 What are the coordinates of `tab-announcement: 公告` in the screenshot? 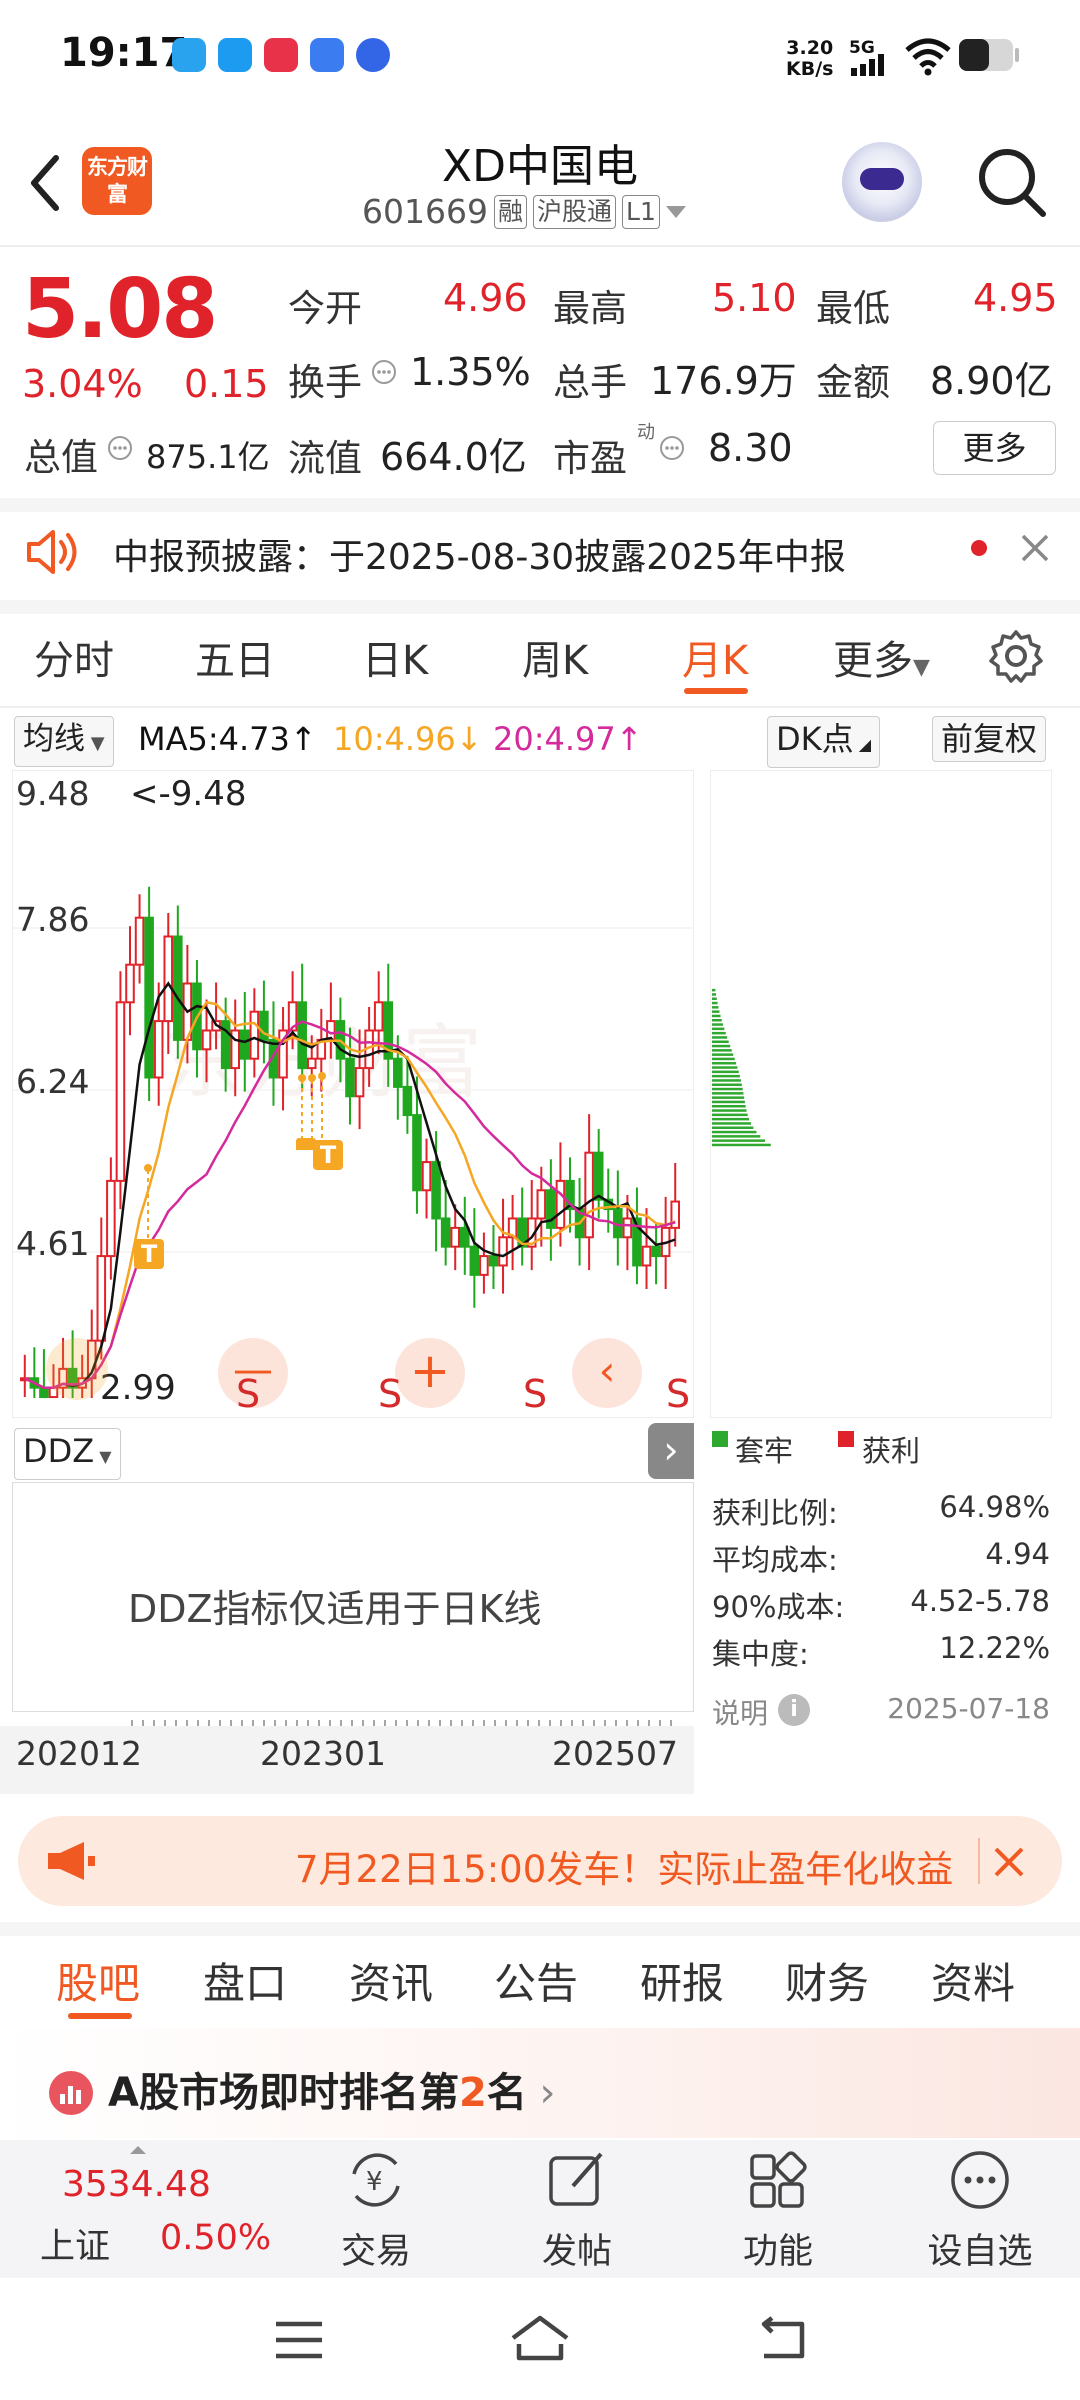 It's located at (536, 1980).